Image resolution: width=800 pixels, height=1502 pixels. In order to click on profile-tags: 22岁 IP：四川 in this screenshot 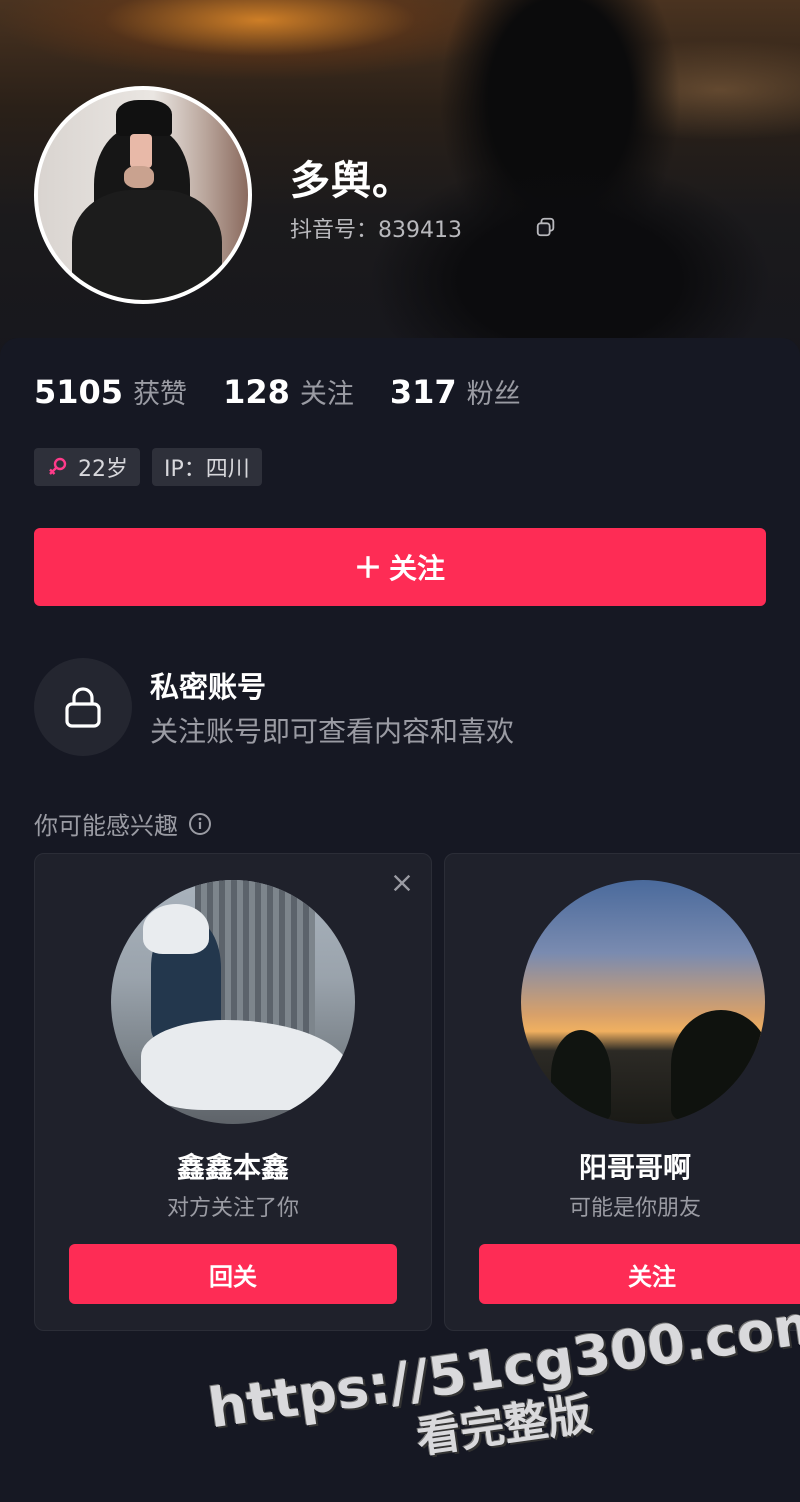, I will do `click(154, 467)`.